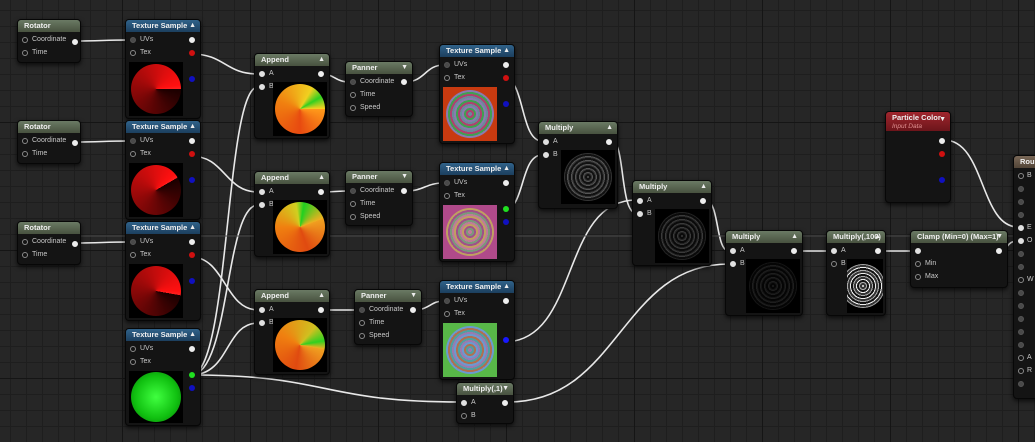  Describe the element at coordinates (379, 198) in the screenshot. I see `panner-node: Panner ▼ Coordinate Time Speed` at that location.